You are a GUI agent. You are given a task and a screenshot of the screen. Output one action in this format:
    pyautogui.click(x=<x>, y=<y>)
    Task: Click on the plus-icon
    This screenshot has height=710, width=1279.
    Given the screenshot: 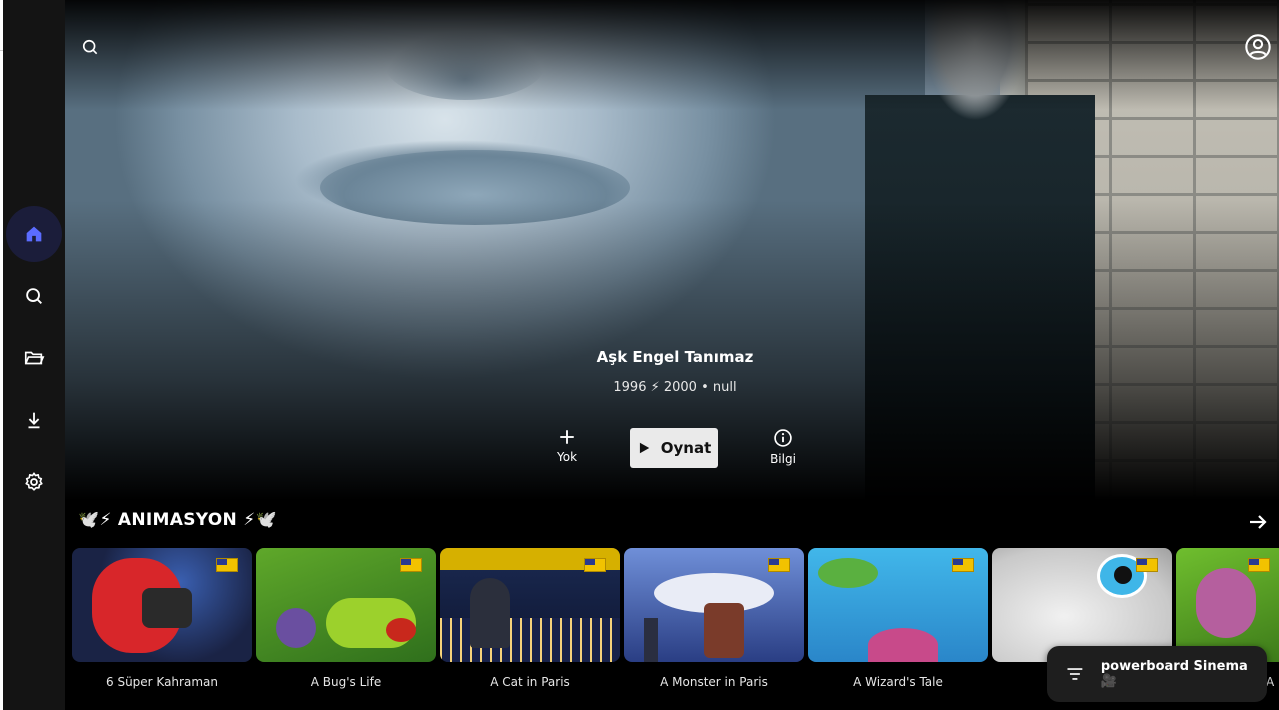 What is the action you would take?
    pyautogui.click(x=567, y=437)
    